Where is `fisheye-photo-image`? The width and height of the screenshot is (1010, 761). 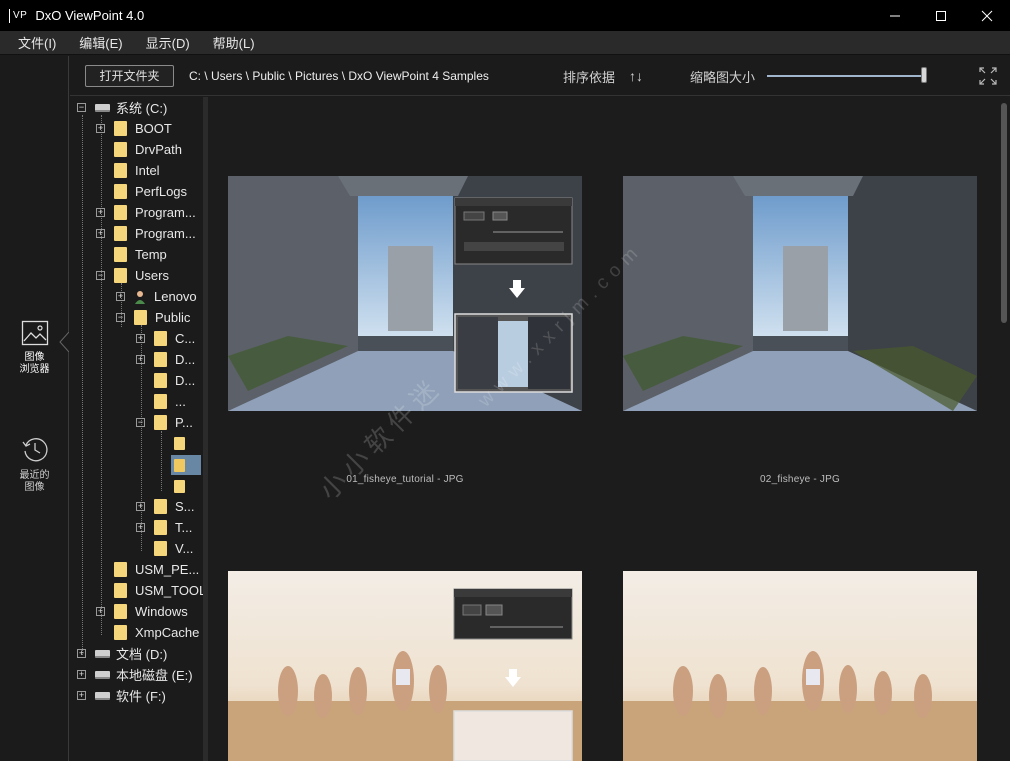
fisheye-photo-image is located at coordinates (800, 293).